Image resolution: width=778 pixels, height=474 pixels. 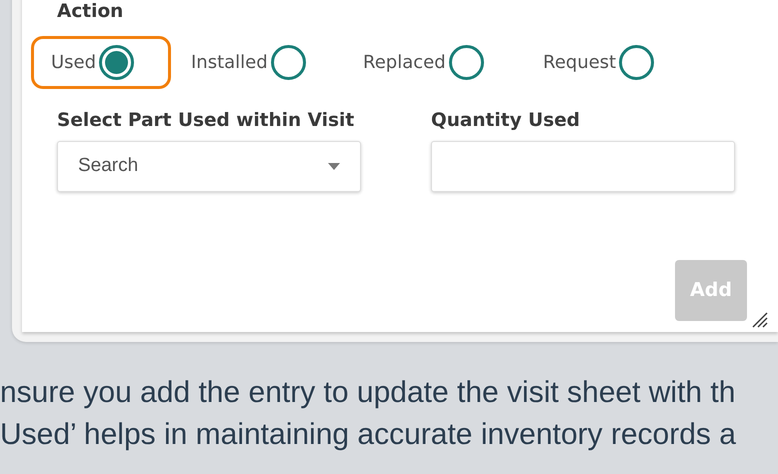 What do you see at coordinates (583, 166) in the screenshot?
I see `quantity-field` at bounding box center [583, 166].